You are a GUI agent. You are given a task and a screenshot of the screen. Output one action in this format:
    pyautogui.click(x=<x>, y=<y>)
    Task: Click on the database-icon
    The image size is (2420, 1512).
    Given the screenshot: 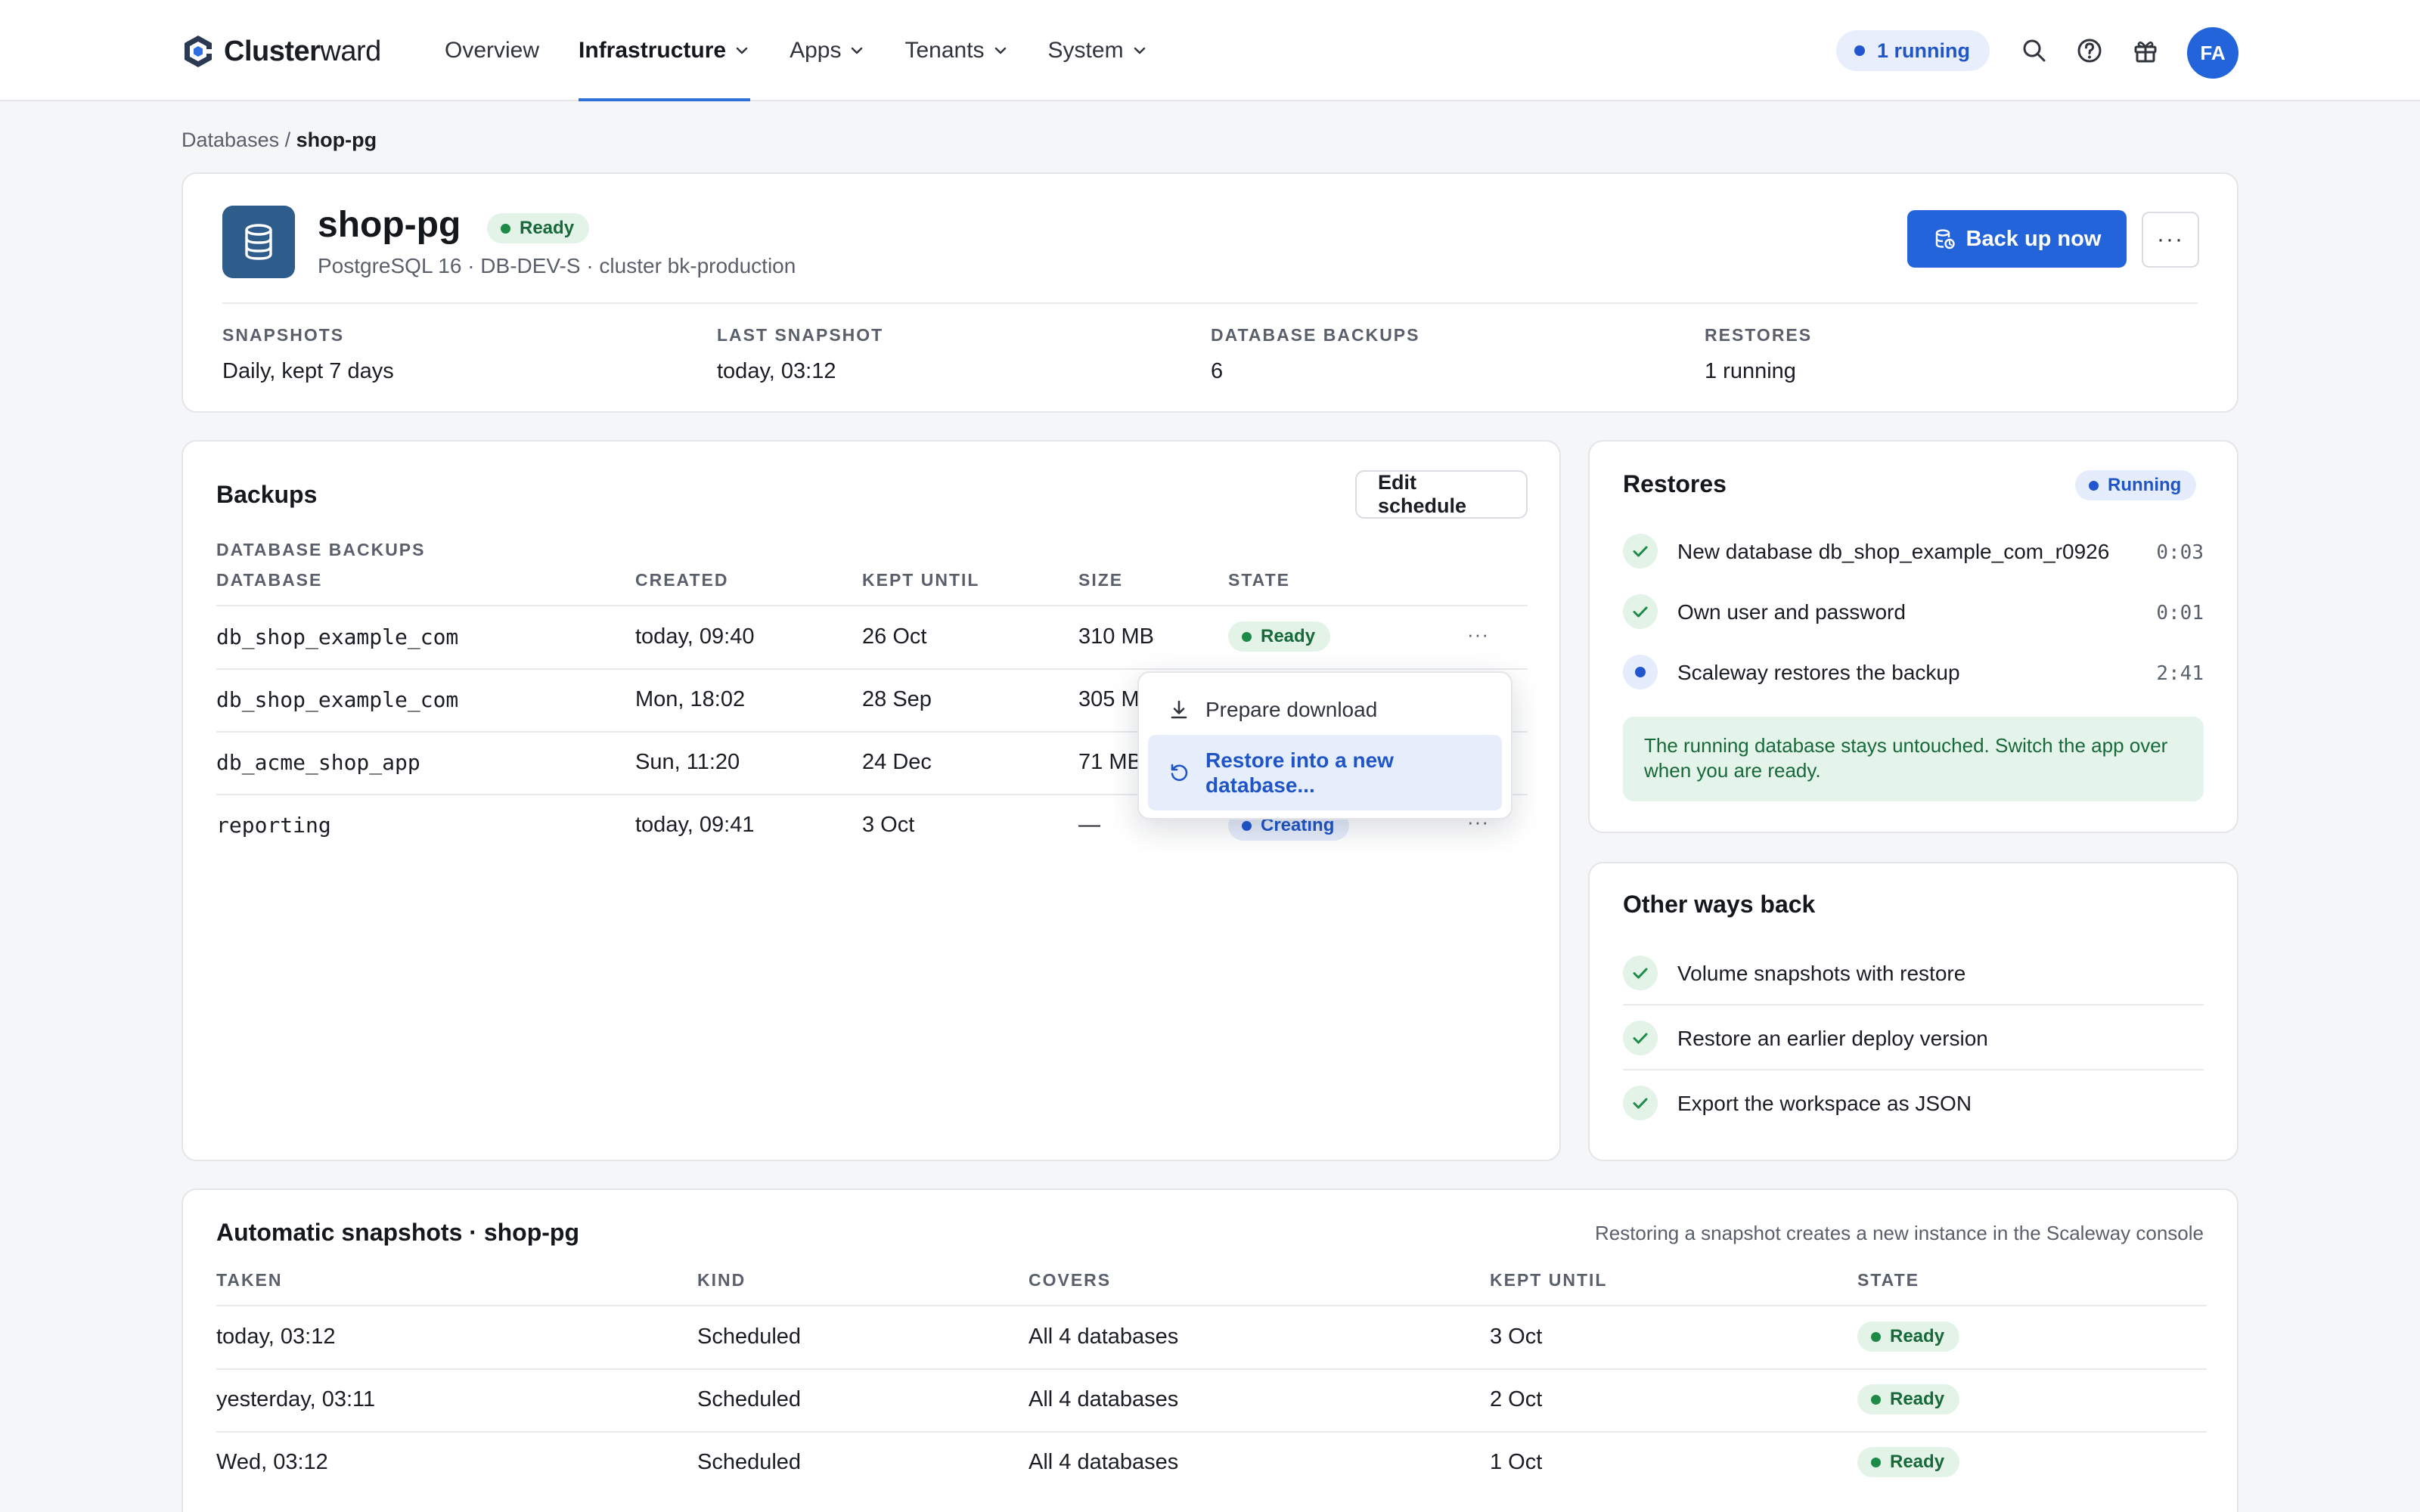 What is the action you would take?
    pyautogui.click(x=258, y=242)
    